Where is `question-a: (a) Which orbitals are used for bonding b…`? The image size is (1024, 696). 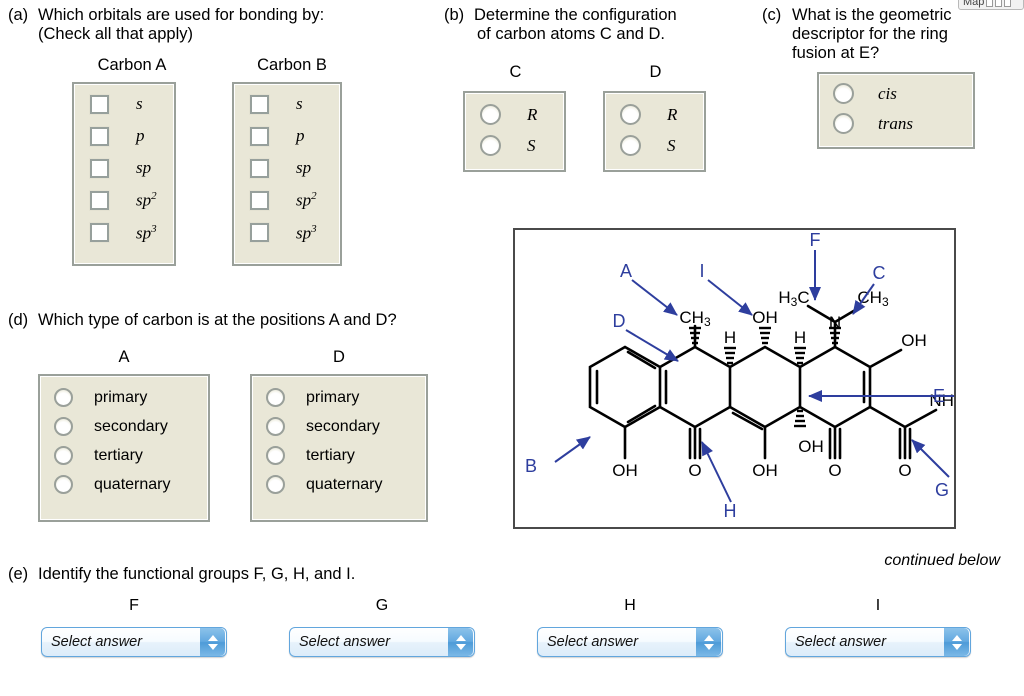 question-a: (a) Which orbitals are used for bonding b… is located at coordinates (223, 25).